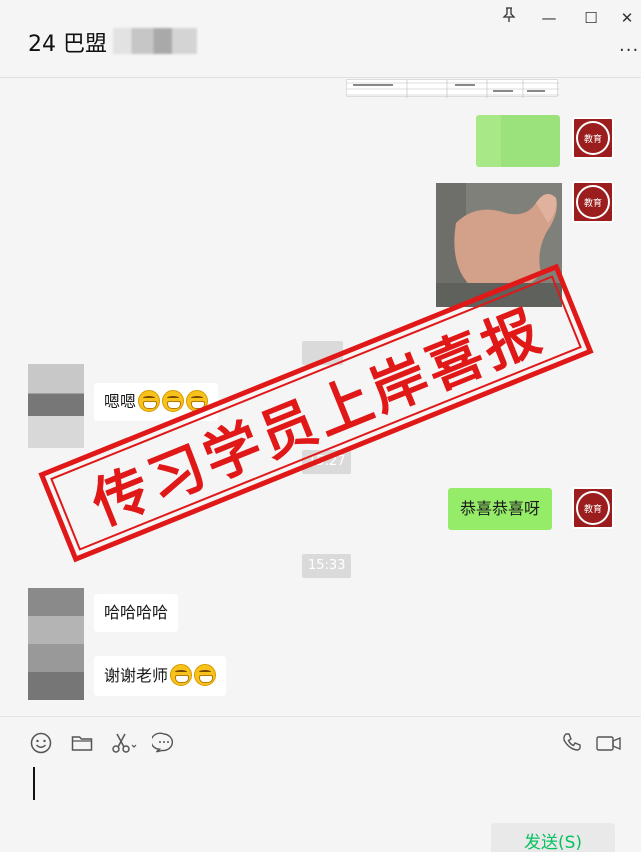 This screenshot has width=641, height=852. What do you see at coordinates (327, 566) in the screenshot?
I see `timestamp: 15:33` at bounding box center [327, 566].